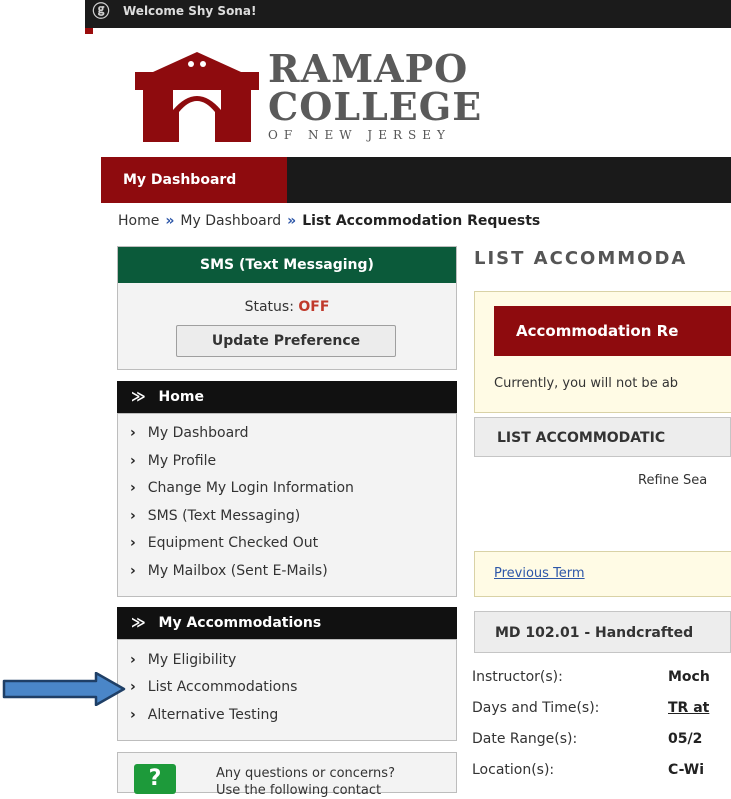  What do you see at coordinates (180, 180) in the screenshot?
I see `nav-tab-label: My Dashboard` at bounding box center [180, 180].